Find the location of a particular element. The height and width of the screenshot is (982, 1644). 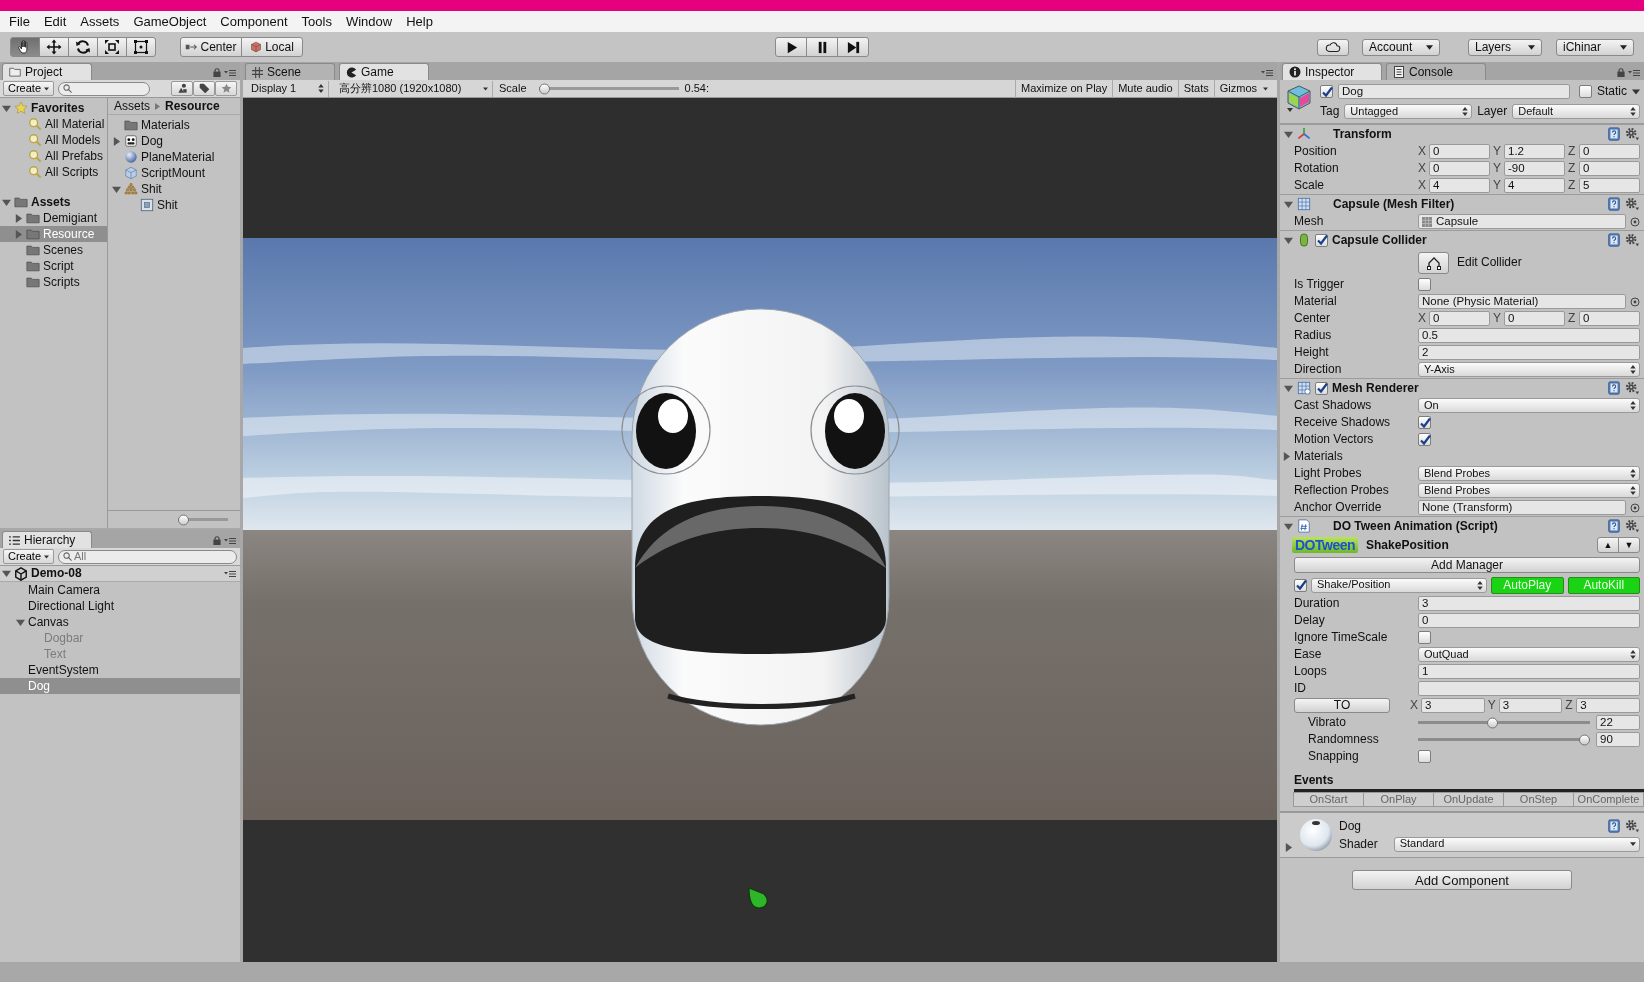

gear-icon is located at coordinates (1632, 388).